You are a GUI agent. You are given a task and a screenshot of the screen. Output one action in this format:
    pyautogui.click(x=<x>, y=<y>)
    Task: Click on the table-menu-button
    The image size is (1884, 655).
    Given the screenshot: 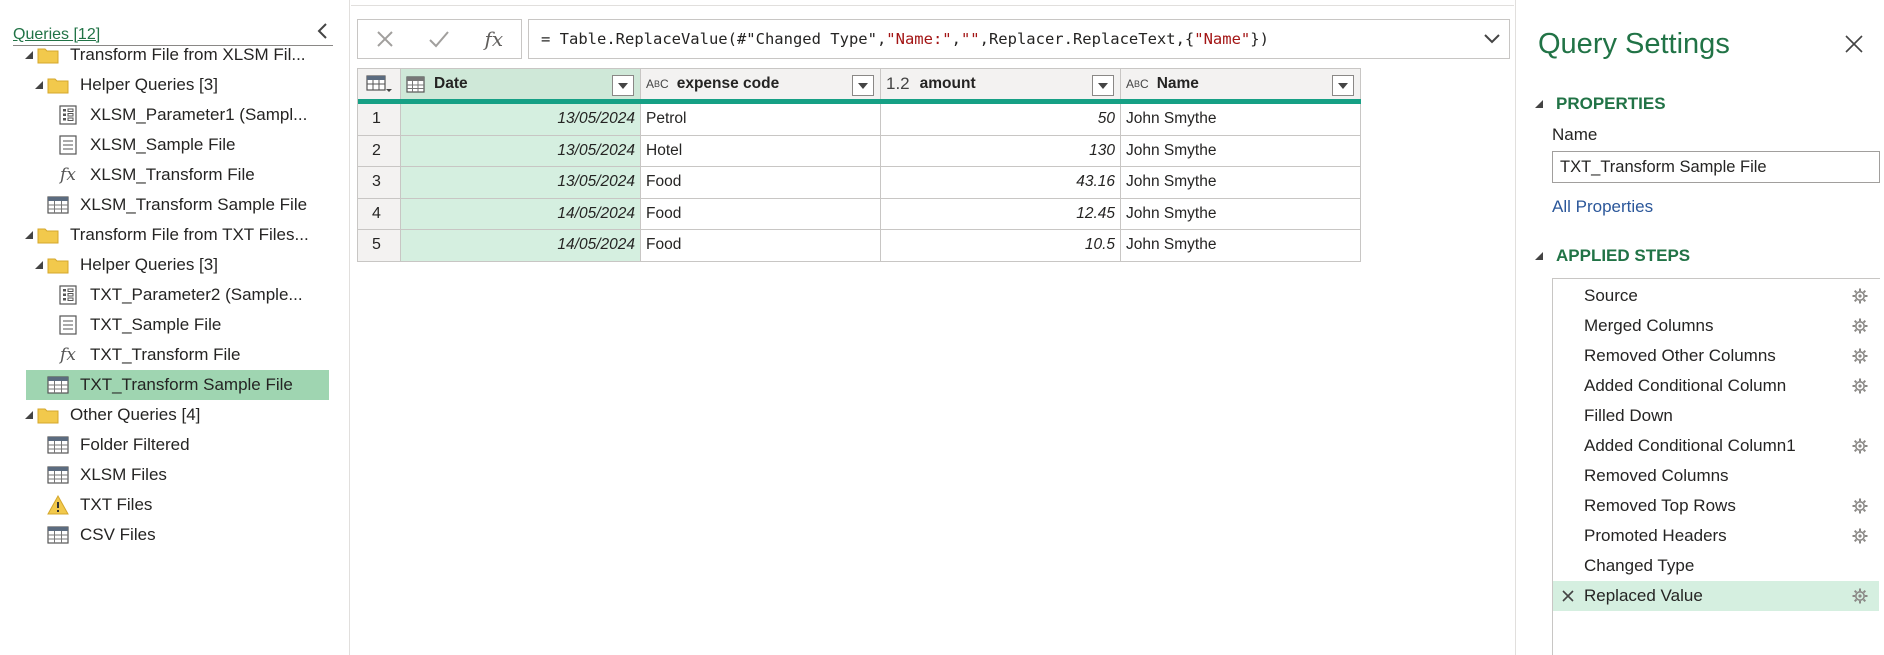 What is the action you would take?
    pyautogui.click(x=379, y=84)
    